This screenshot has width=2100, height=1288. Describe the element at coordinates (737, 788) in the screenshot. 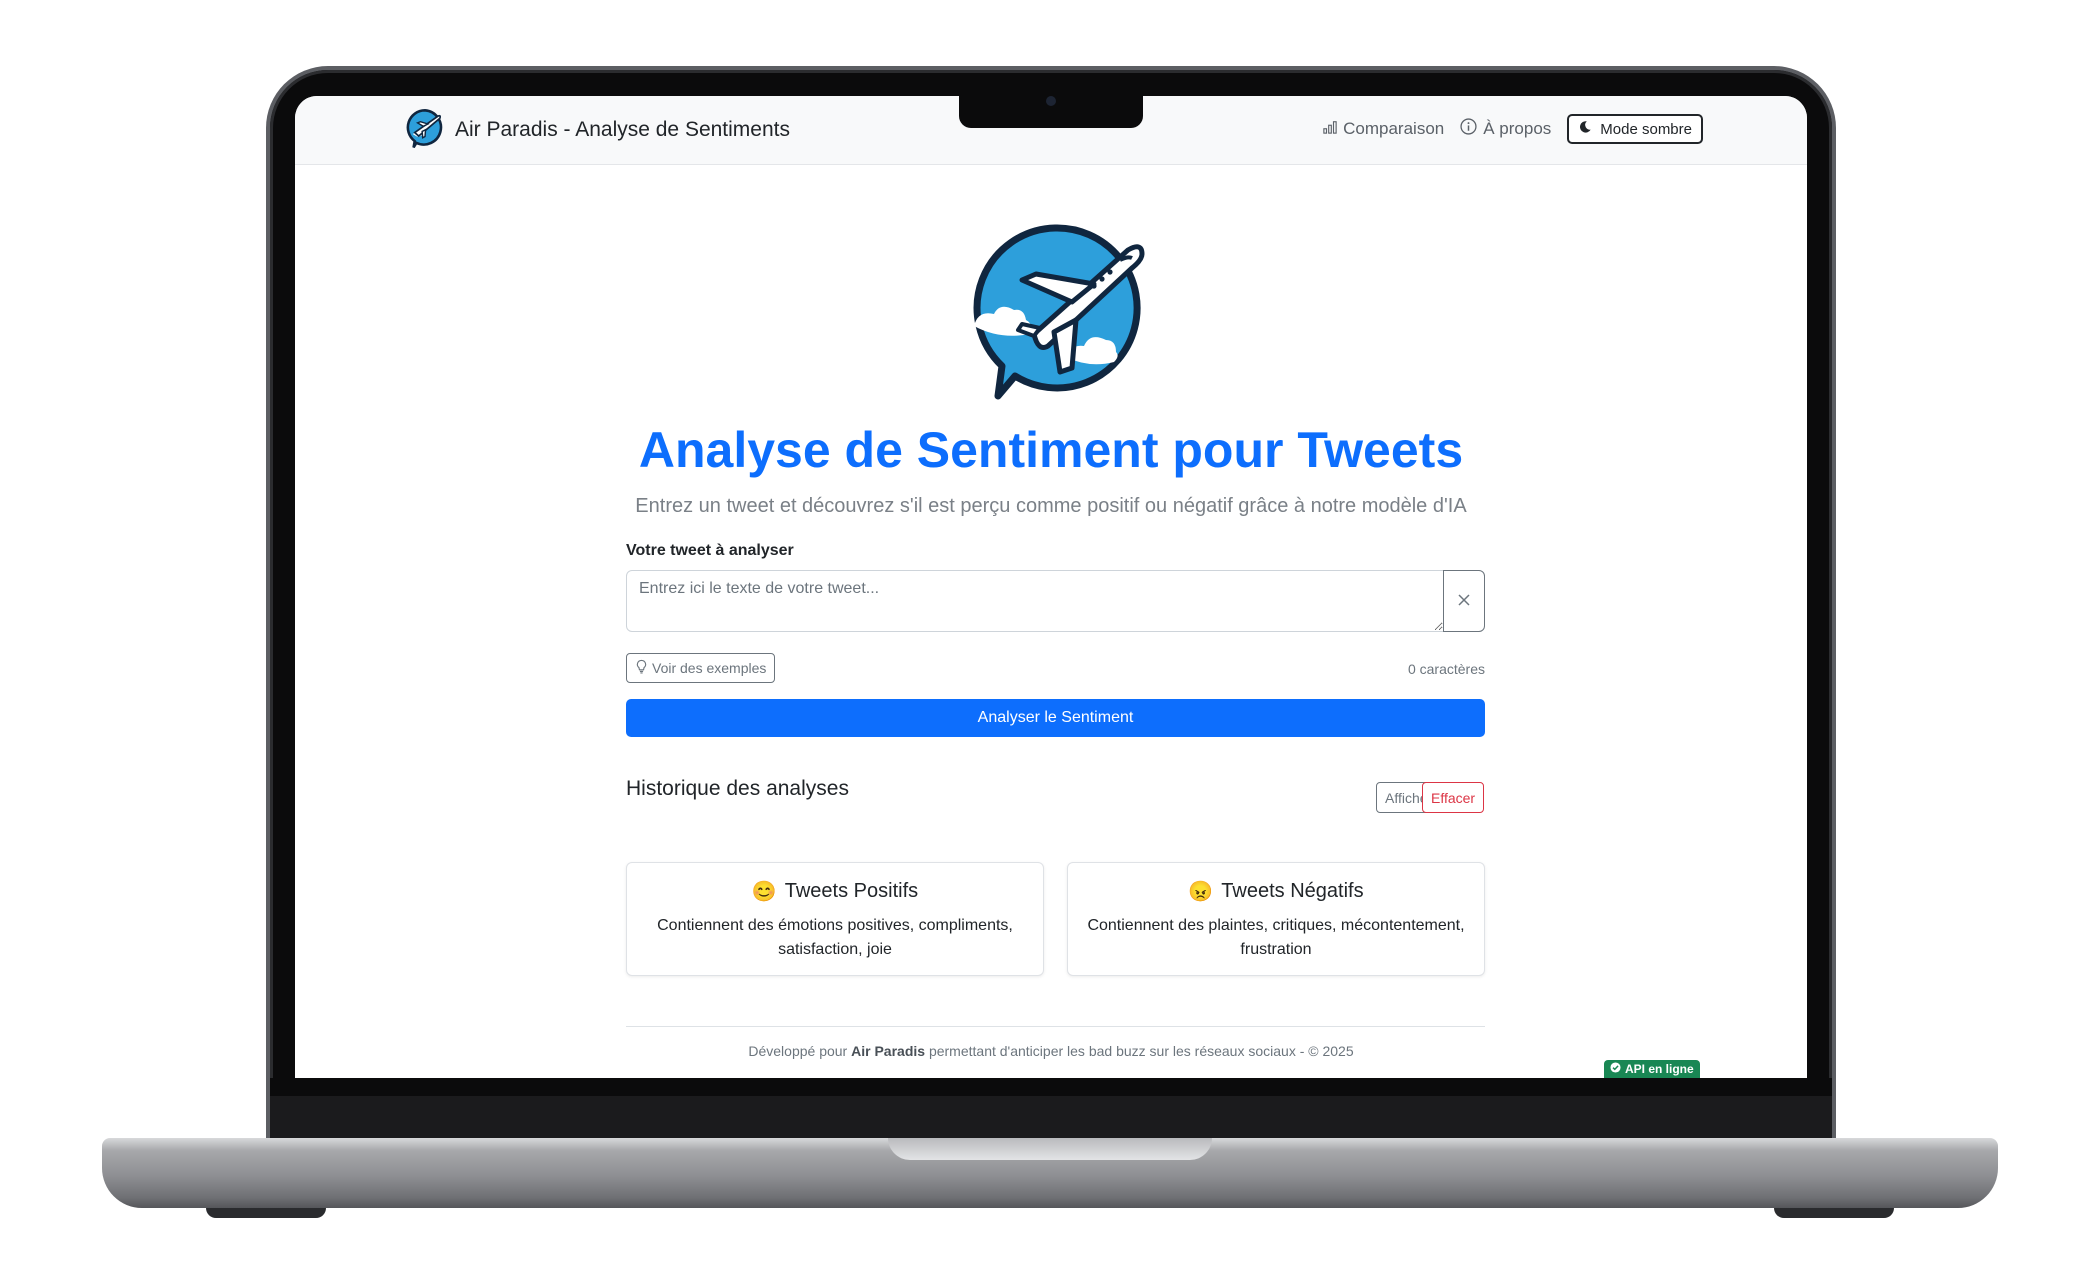

I see `history-title: Historique des analyses` at that location.